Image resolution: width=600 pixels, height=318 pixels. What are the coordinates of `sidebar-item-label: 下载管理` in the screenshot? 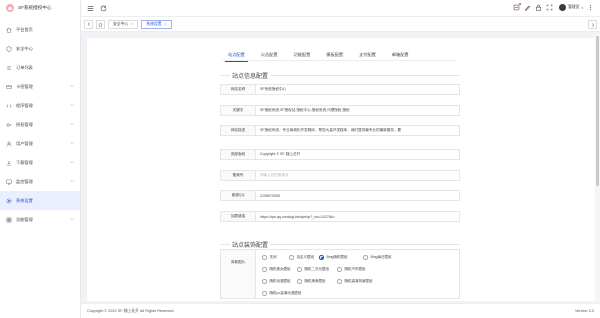 It's located at (24, 162).